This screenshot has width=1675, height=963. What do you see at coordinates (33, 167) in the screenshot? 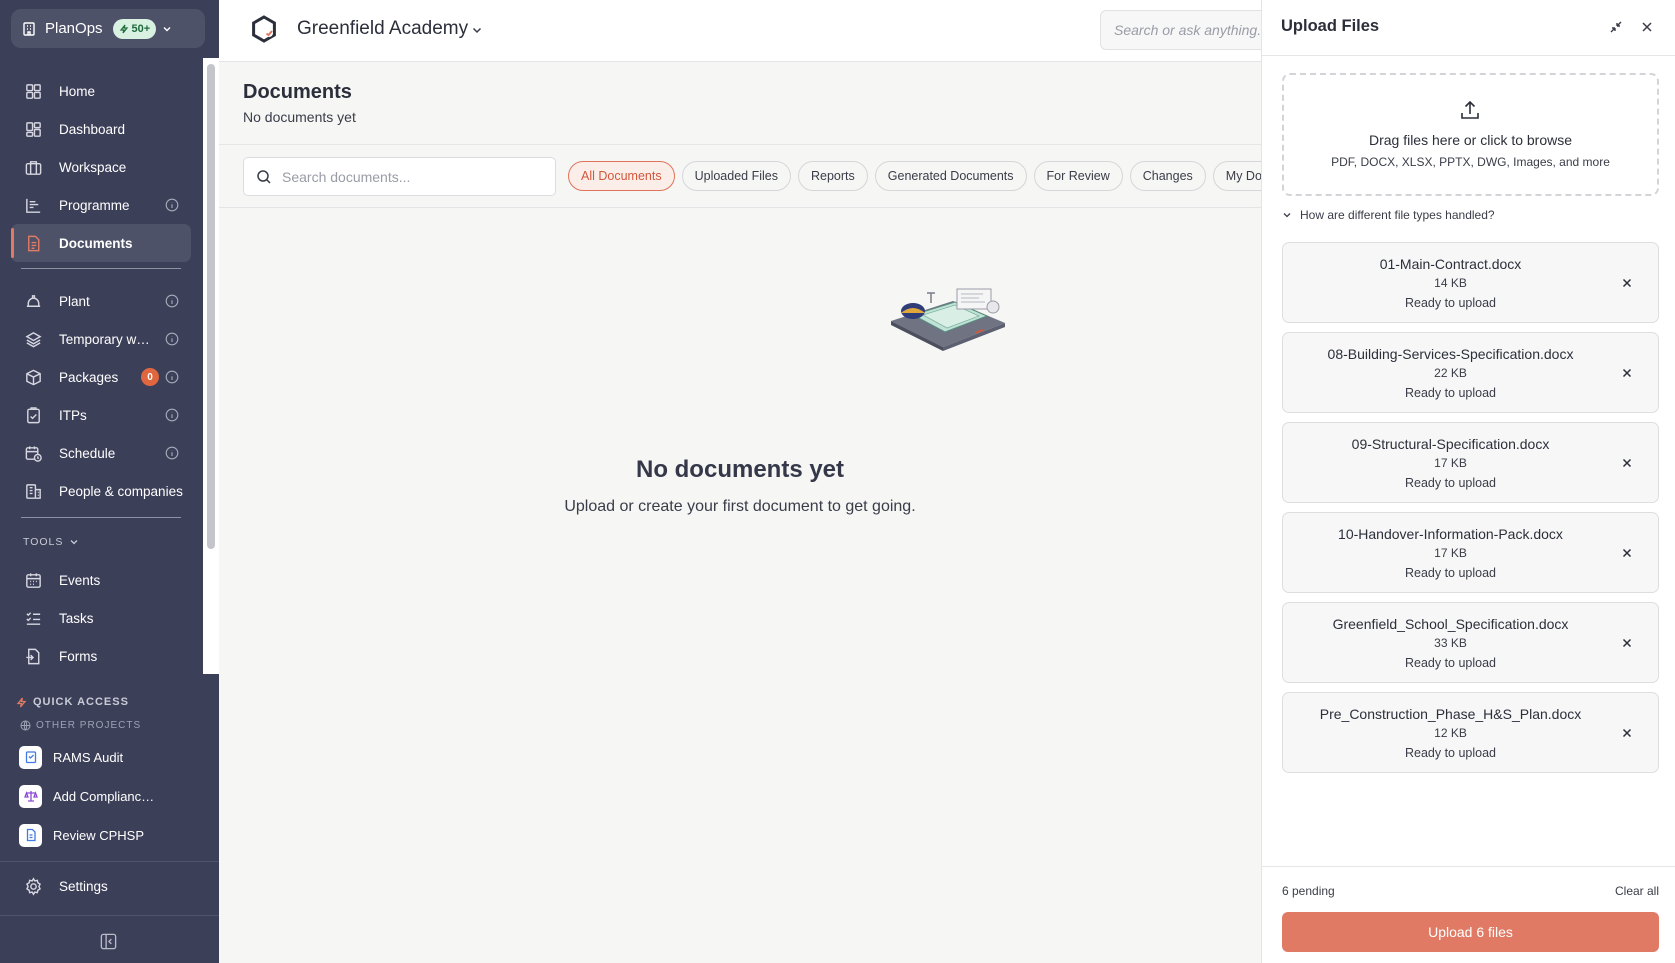
I see `briefcase-icon` at bounding box center [33, 167].